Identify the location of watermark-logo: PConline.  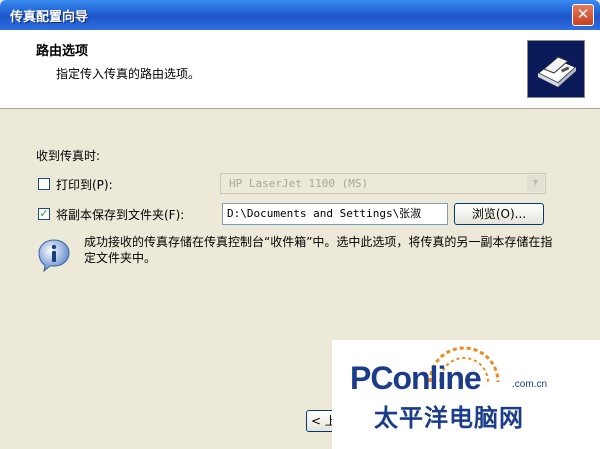
(416, 378).